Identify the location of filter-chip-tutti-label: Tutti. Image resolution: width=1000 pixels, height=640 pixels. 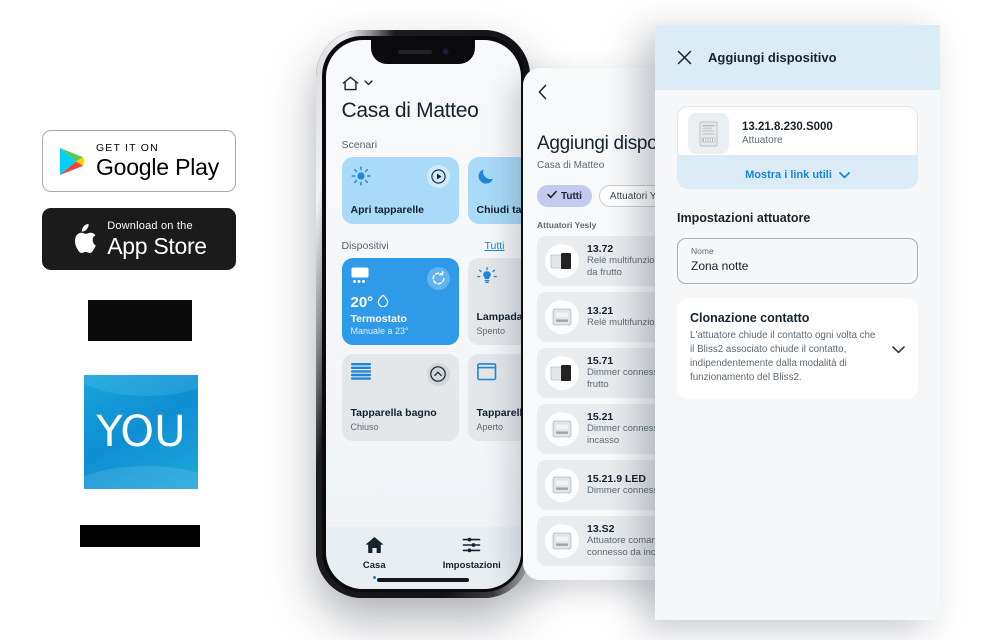
(571, 196).